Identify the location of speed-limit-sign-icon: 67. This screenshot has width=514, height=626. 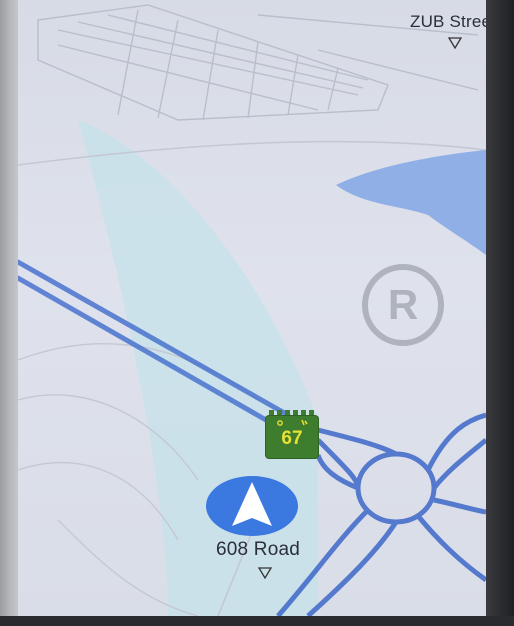
(292, 434).